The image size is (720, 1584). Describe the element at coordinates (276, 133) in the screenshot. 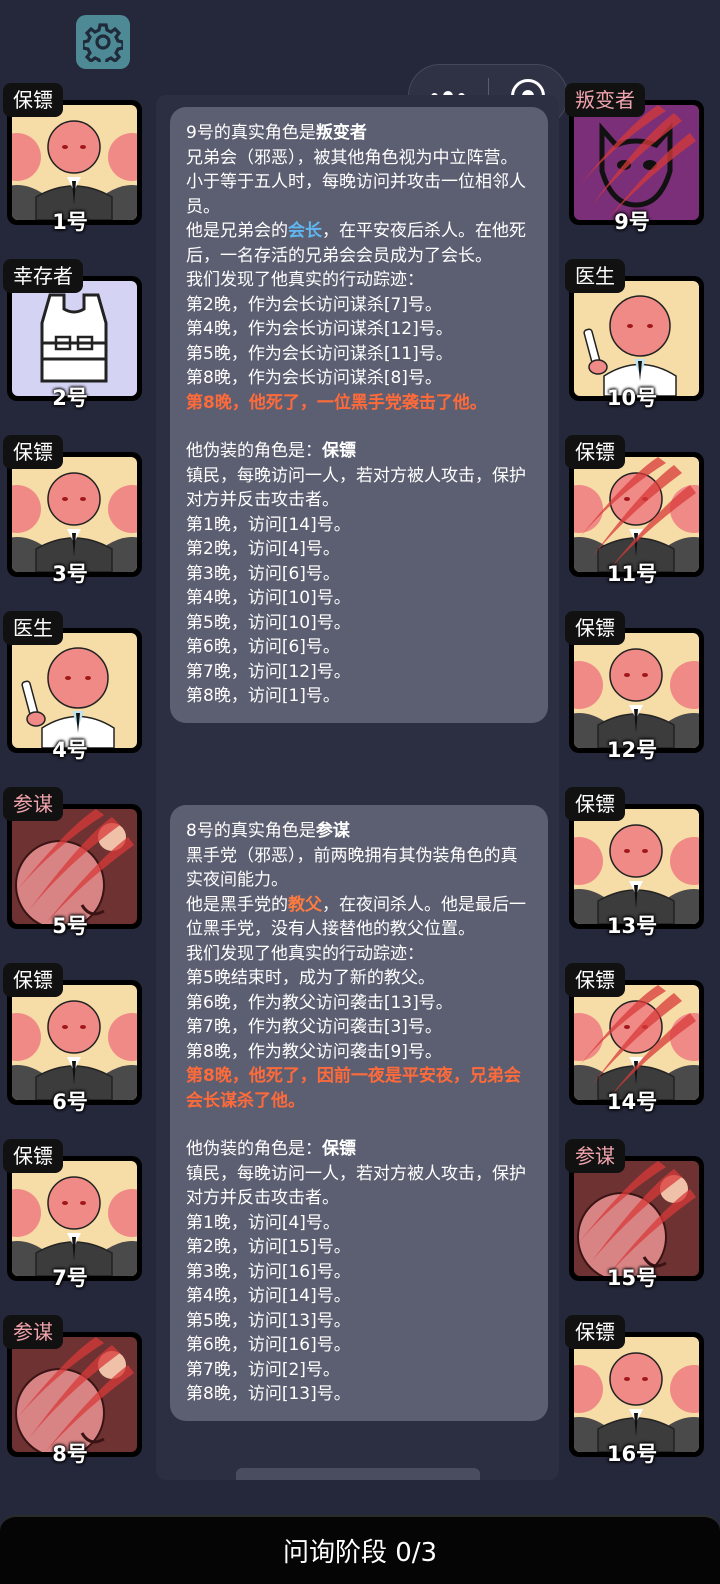

I see `reveal-title: 9号的真实角色是叛变者` at that location.